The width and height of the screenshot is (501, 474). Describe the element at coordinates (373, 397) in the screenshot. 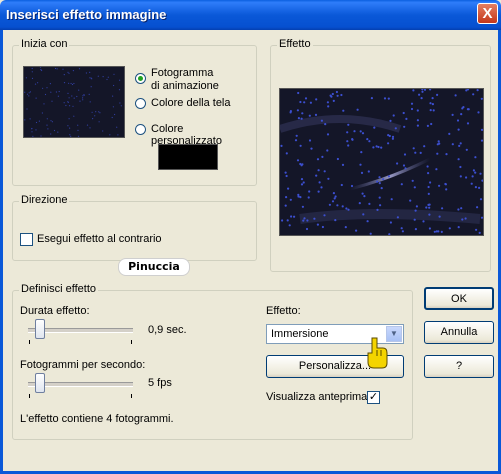

I see `preview-toggle-checkbox: ✓` at that location.